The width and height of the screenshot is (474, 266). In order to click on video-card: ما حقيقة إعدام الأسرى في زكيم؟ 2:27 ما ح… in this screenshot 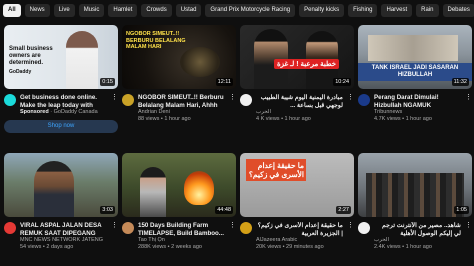, I will do `click(297, 202)`.